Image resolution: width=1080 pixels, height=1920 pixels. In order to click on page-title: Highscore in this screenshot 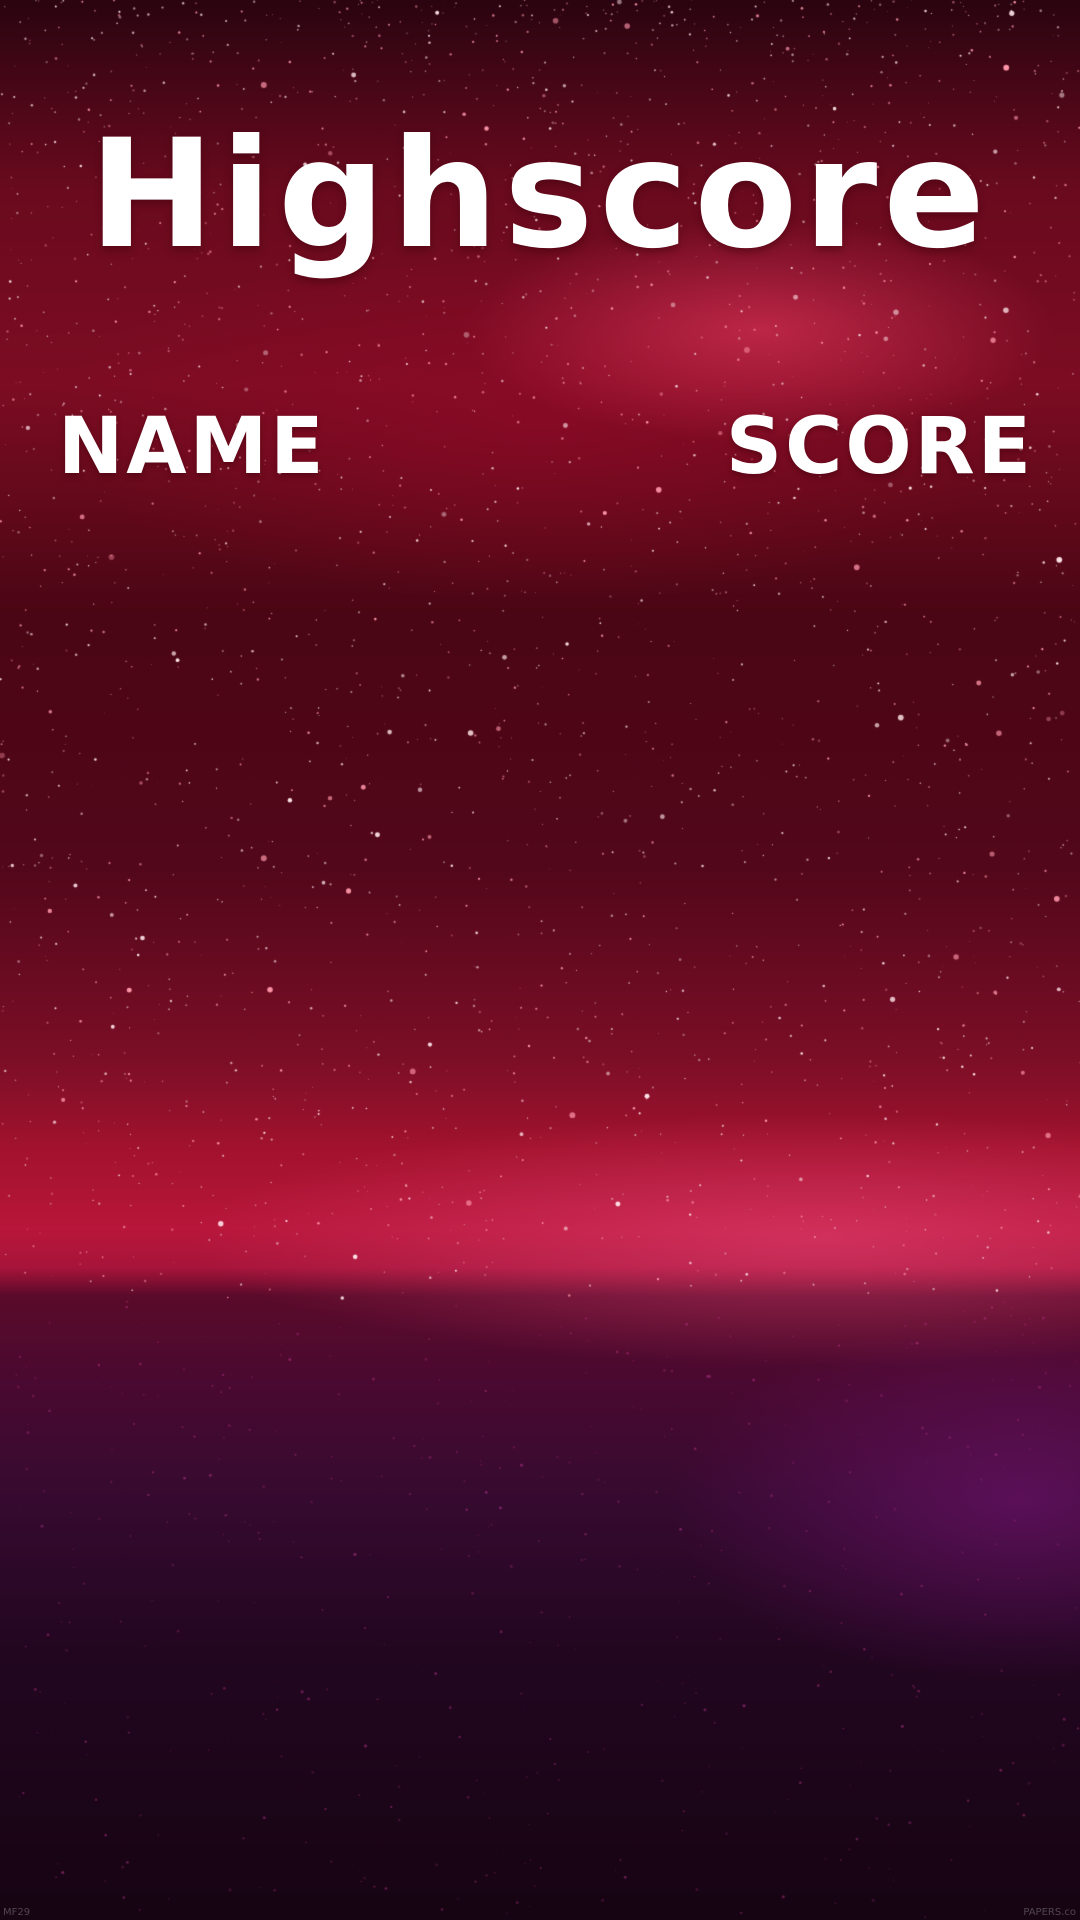, I will do `click(540, 195)`.